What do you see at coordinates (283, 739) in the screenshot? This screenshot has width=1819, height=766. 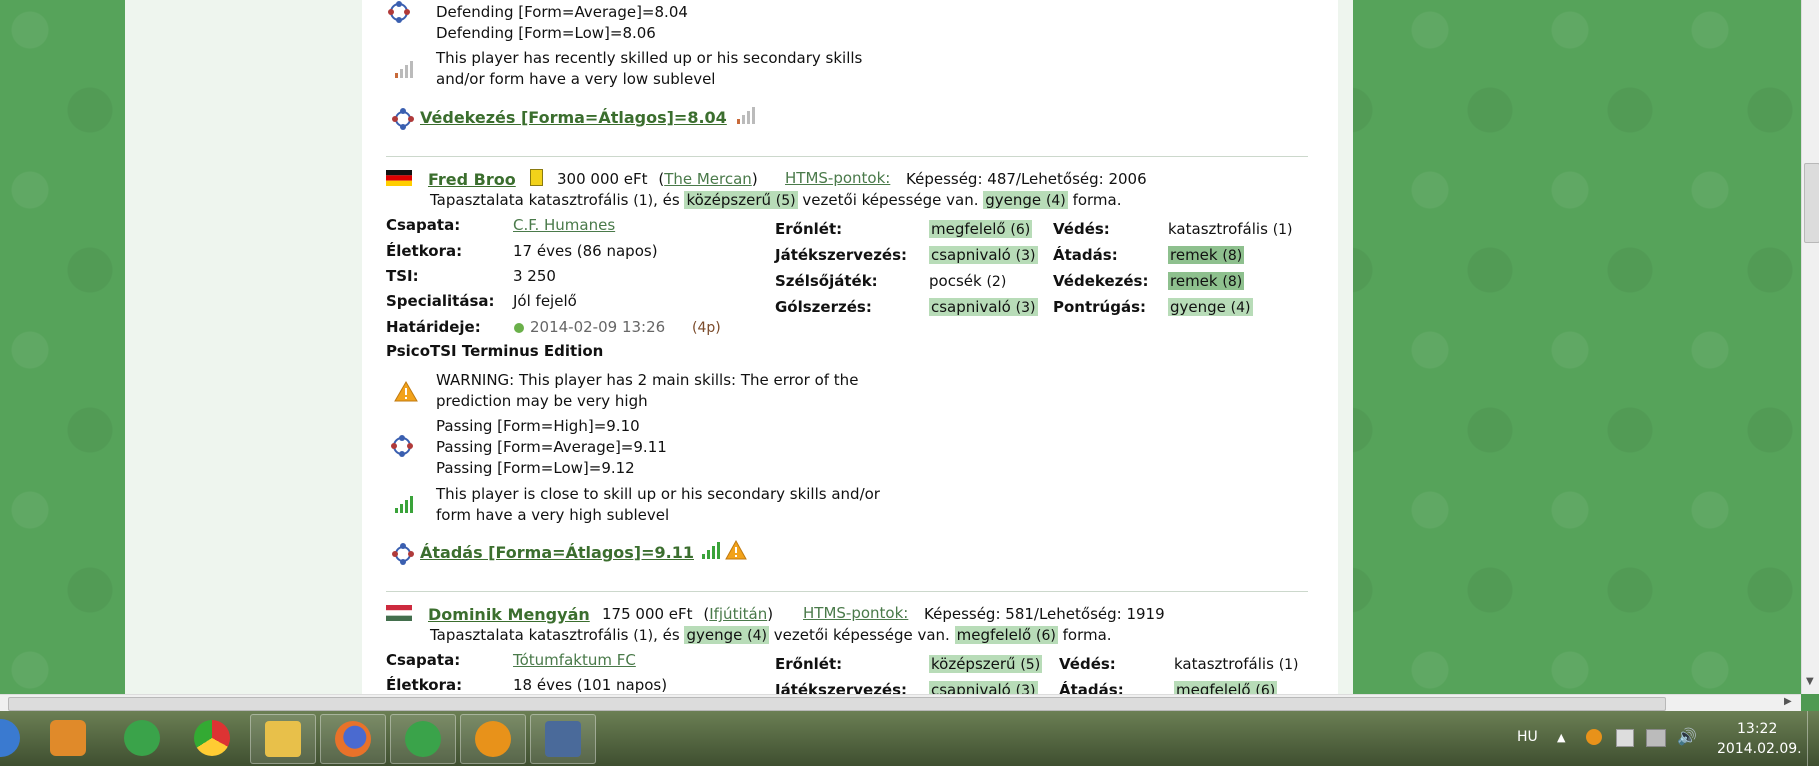 I see `taskbar-explorer` at bounding box center [283, 739].